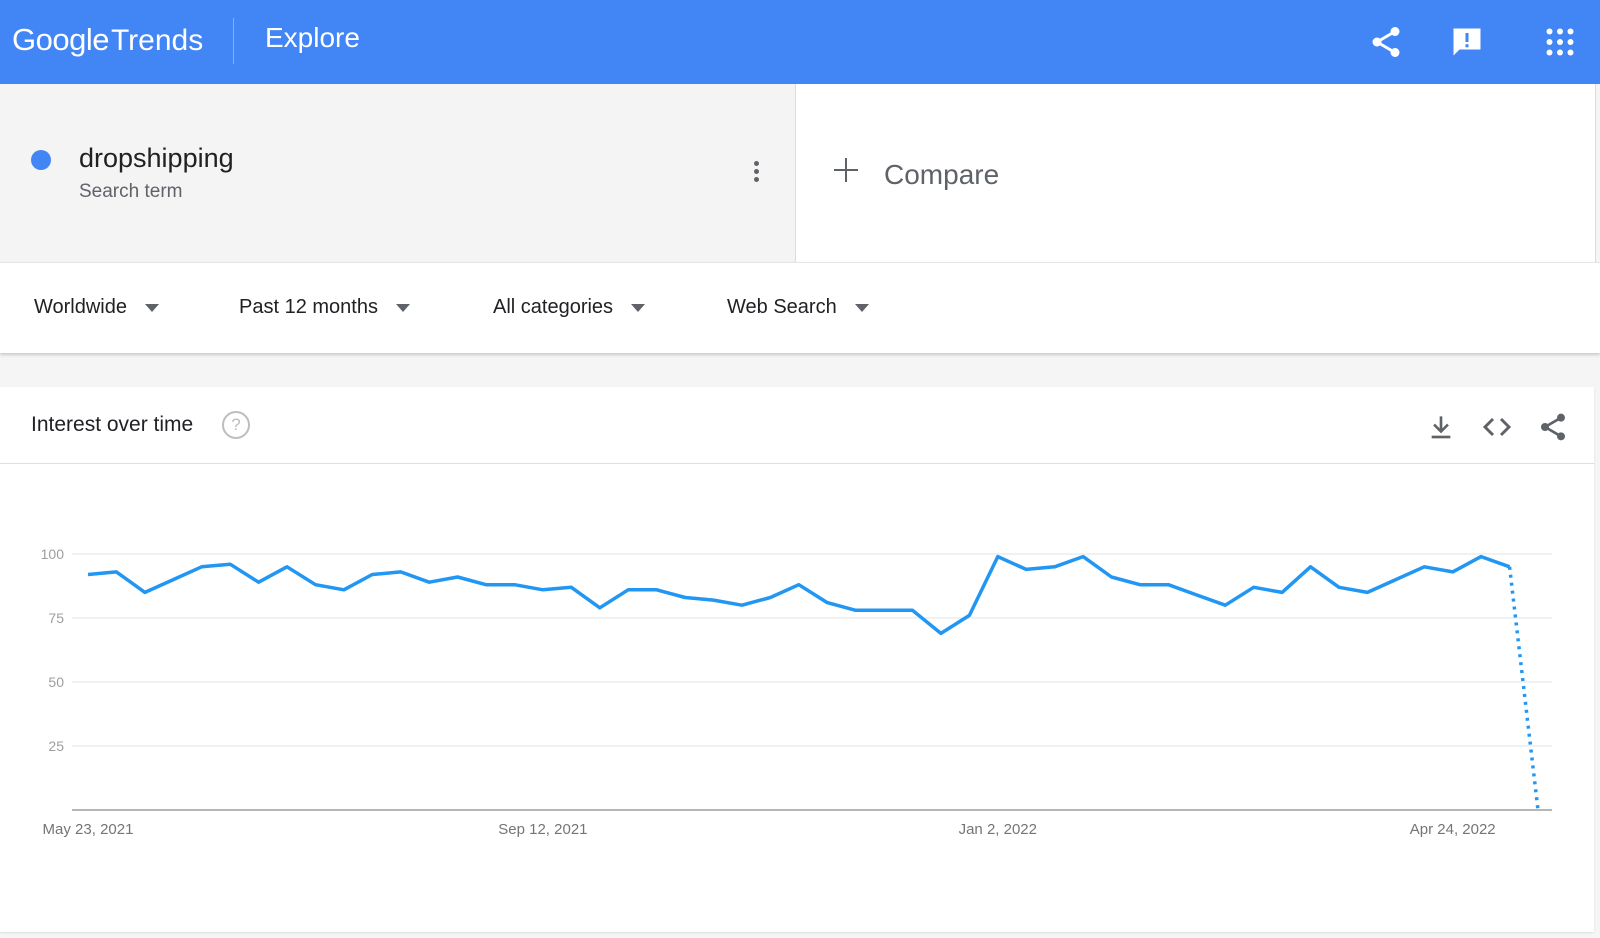 Image resolution: width=1600 pixels, height=938 pixels. What do you see at coordinates (56, 618) in the screenshot?
I see `y-tick-label: 75` at bounding box center [56, 618].